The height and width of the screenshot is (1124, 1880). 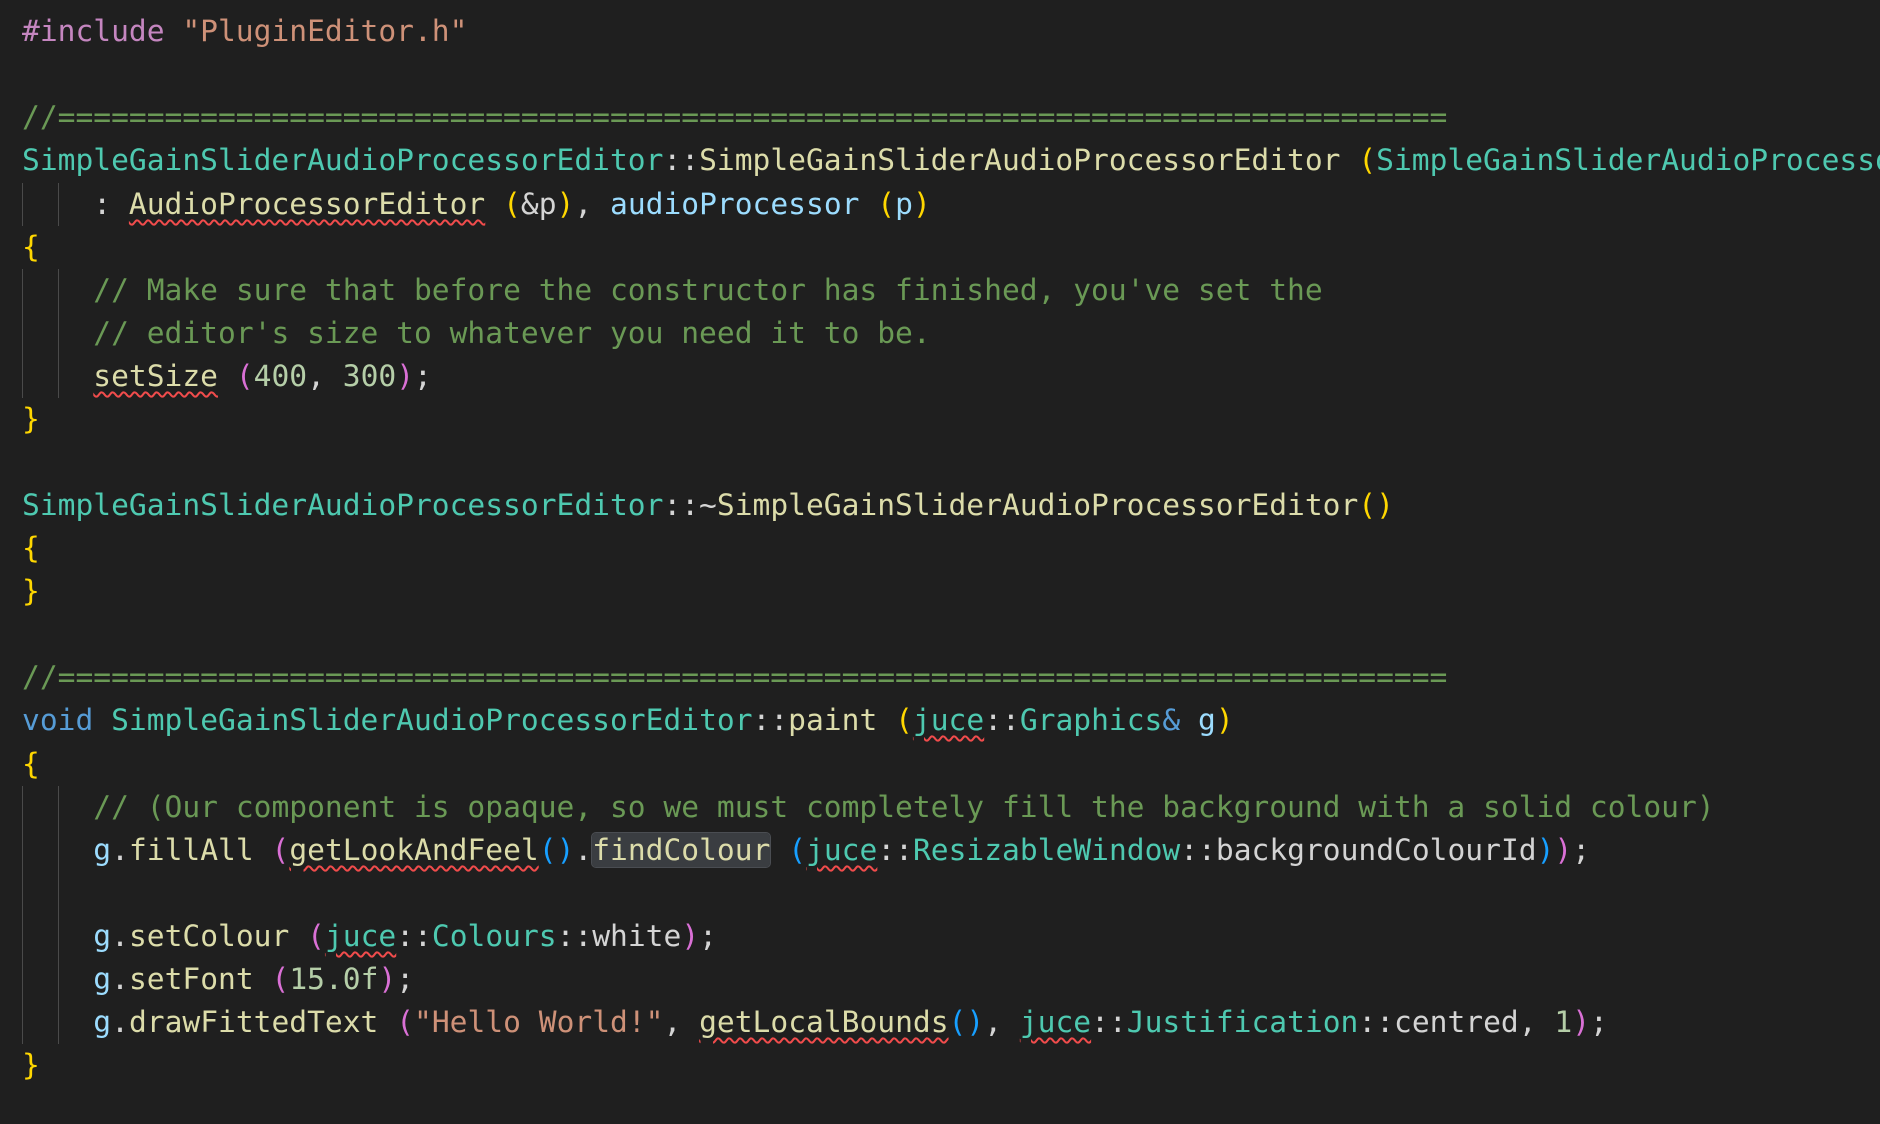 What do you see at coordinates (904, 204) in the screenshot?
I see `code-token: p` at bounding box center [904, 204].